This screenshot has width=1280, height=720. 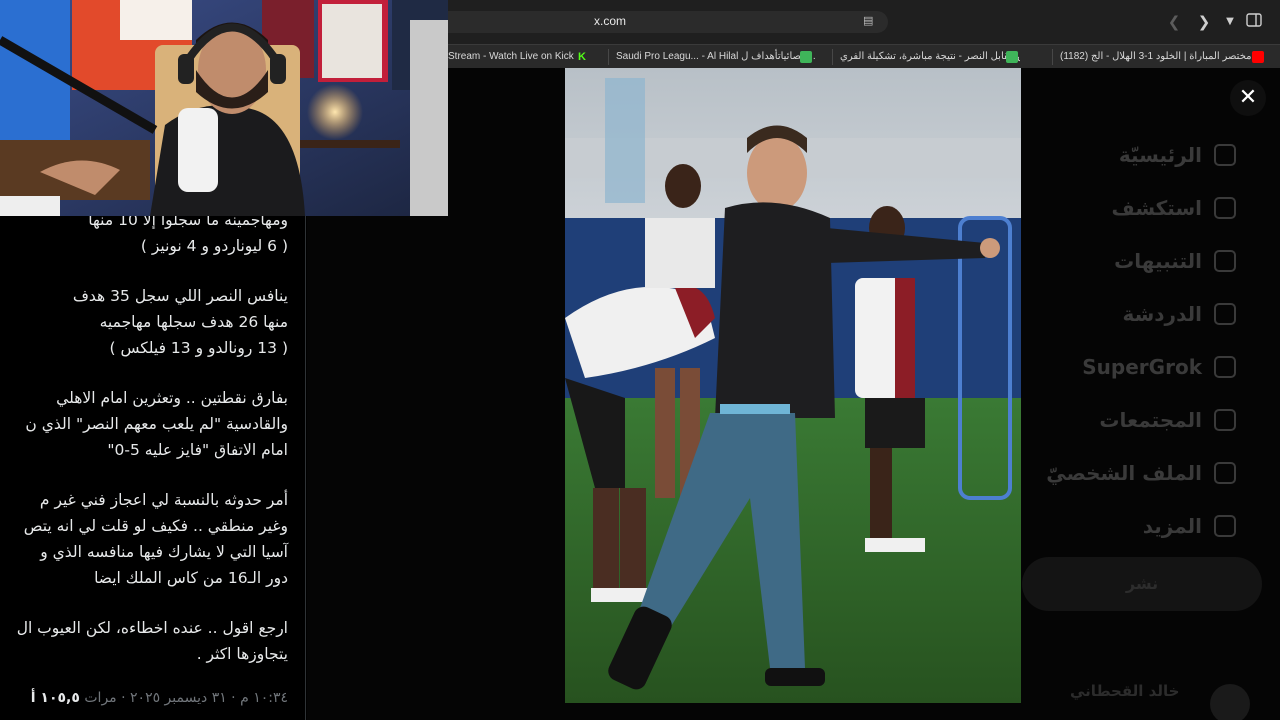 I want to click on sidebar-item-label: التنبيهات, so click(x=1158, y=261).